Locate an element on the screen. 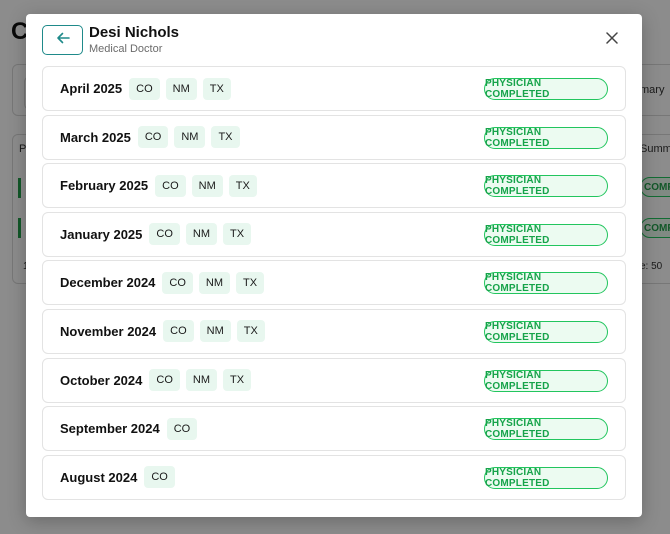 This screenshot has height=534, width=670. arrow-left-icon is located at coordinates (63, 40).